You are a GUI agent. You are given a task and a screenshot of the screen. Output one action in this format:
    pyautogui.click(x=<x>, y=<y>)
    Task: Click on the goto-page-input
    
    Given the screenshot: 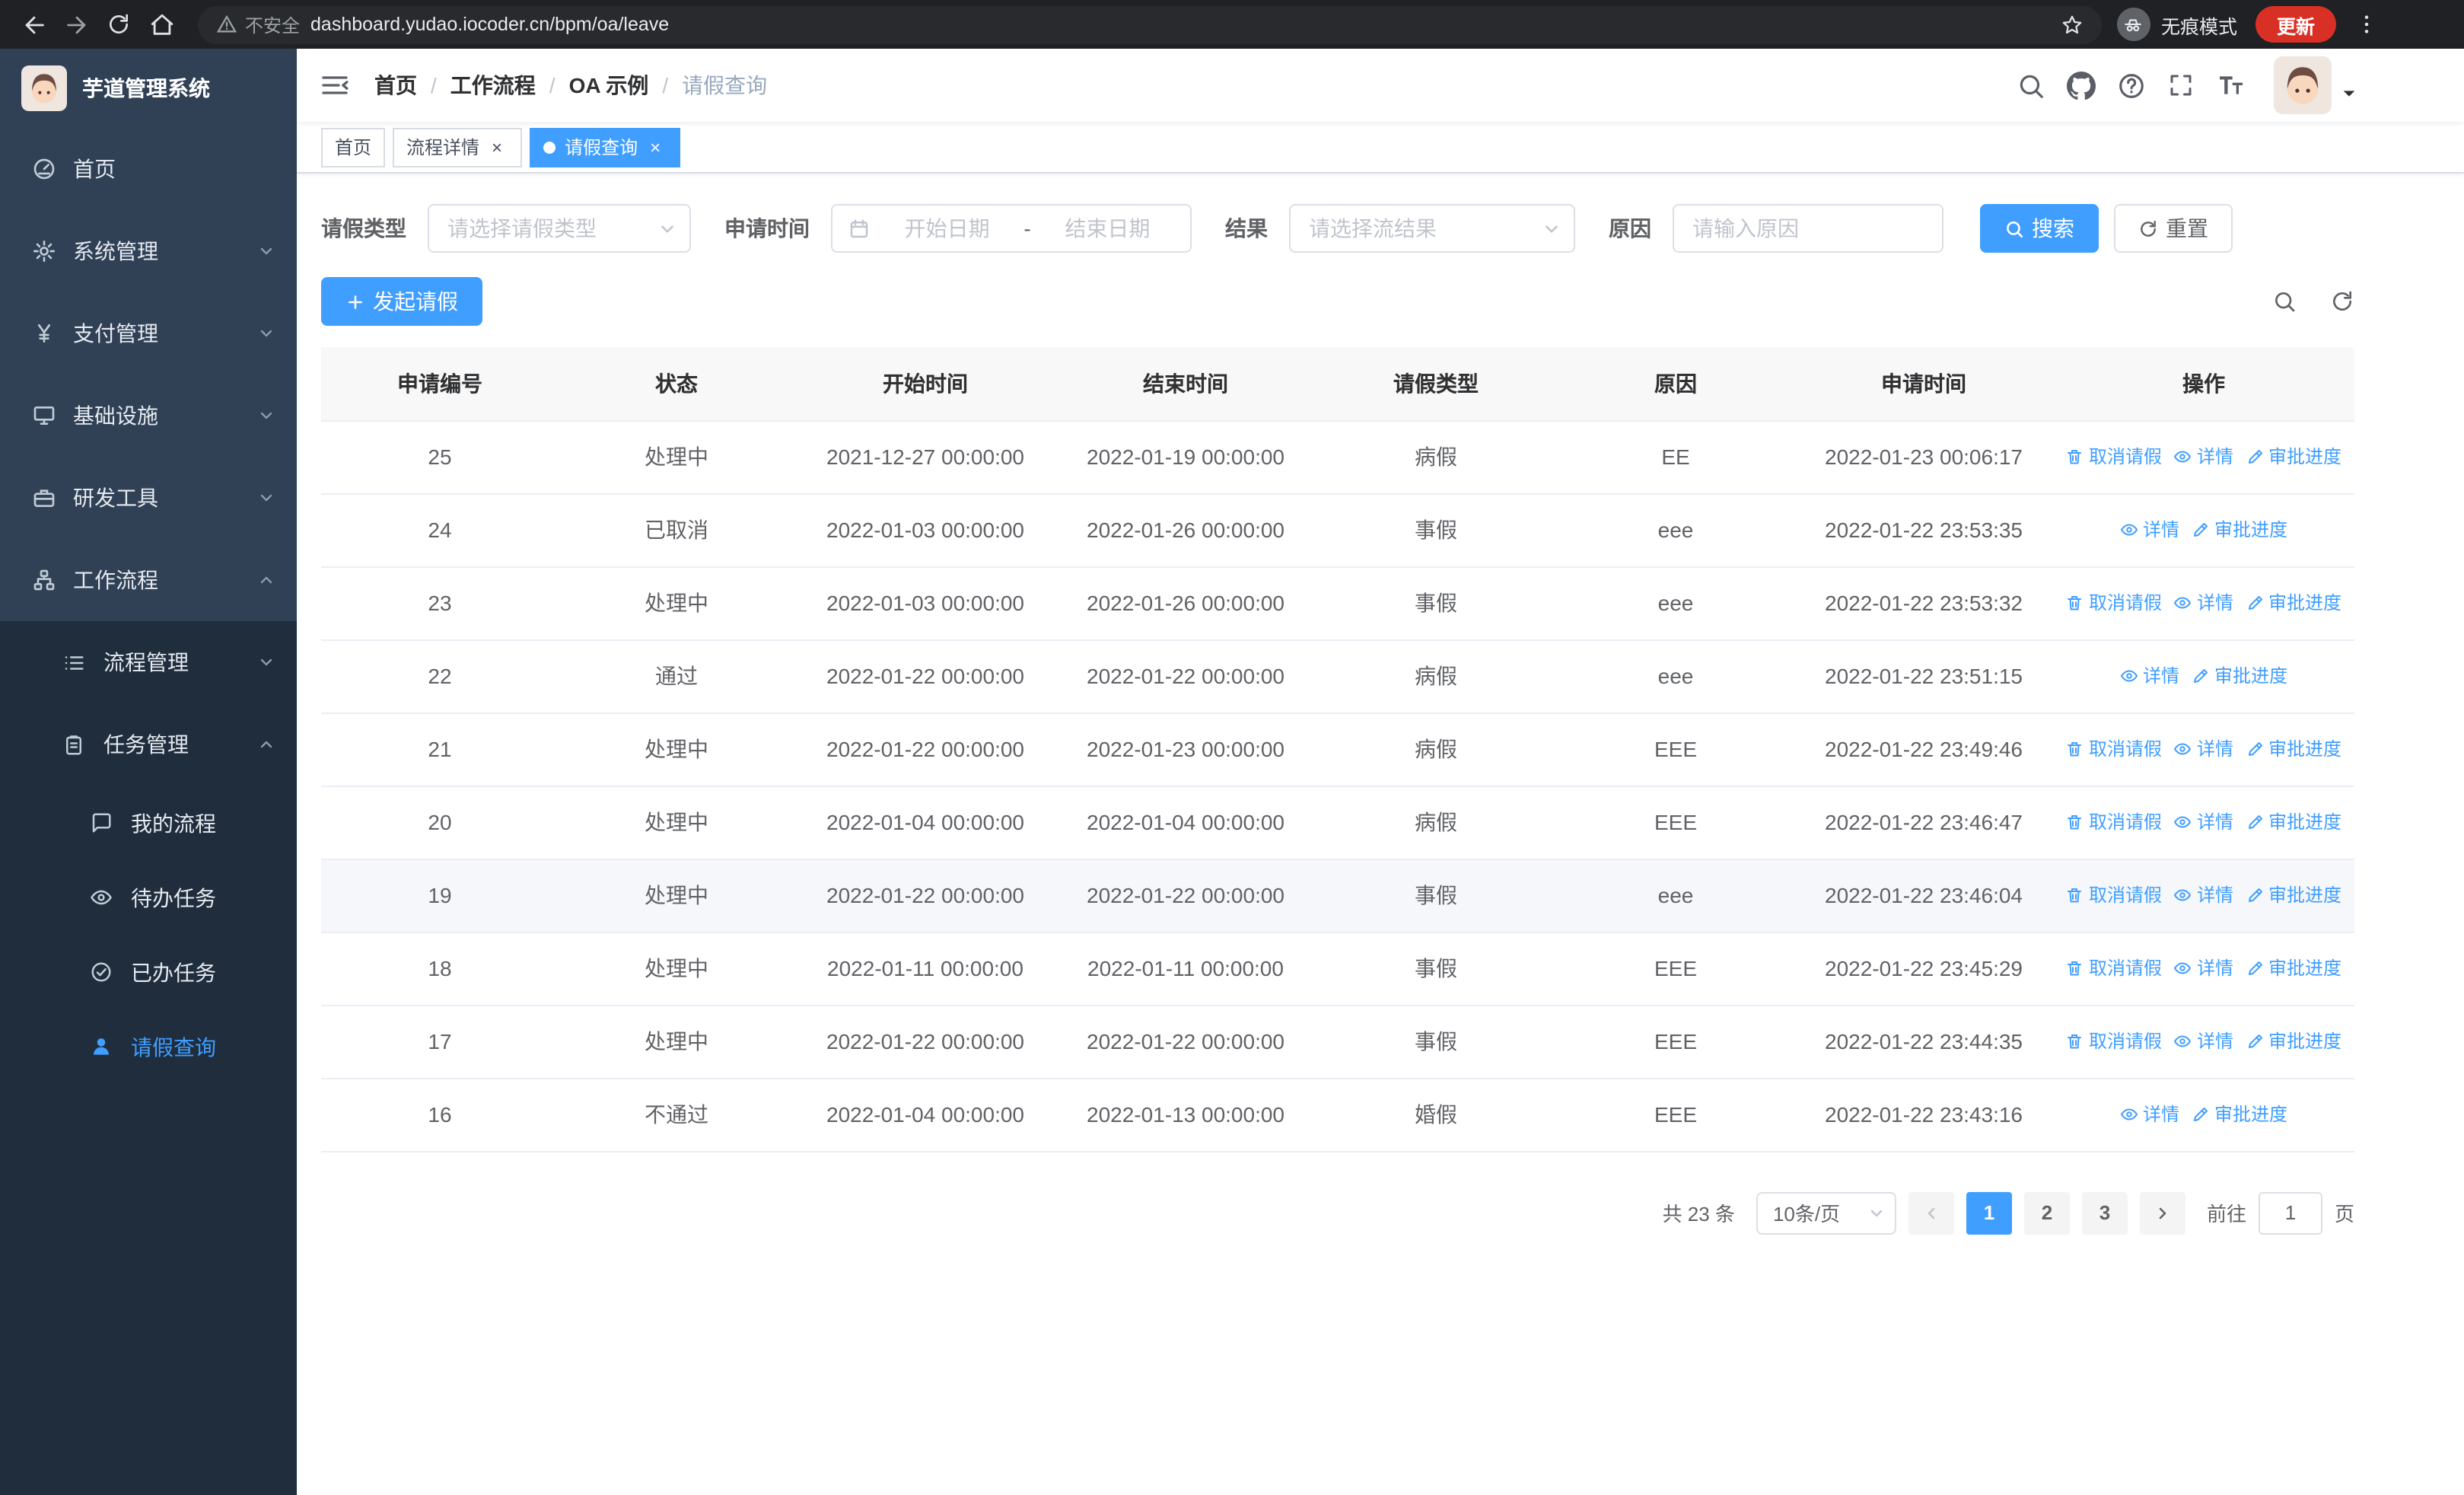 What is the action you would take?
    pyautogui.click(x=2290, y=1212)
    